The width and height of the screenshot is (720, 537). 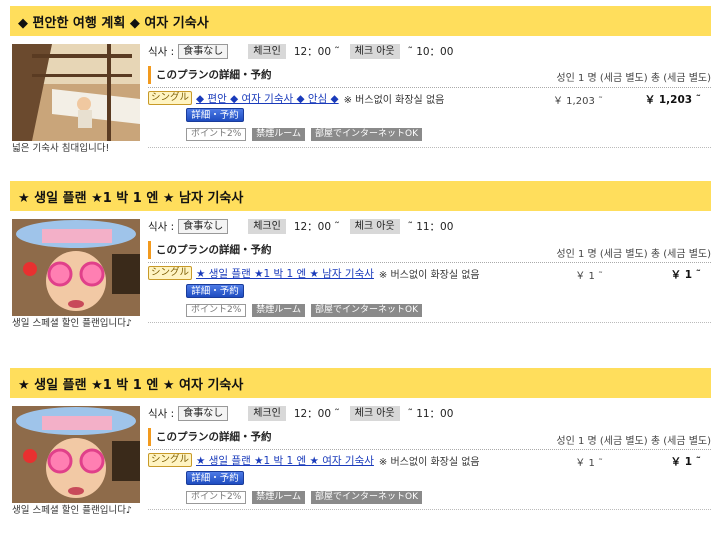 I want to click on checkout-time: ˜ 10：00, so click(x=430, y=51).